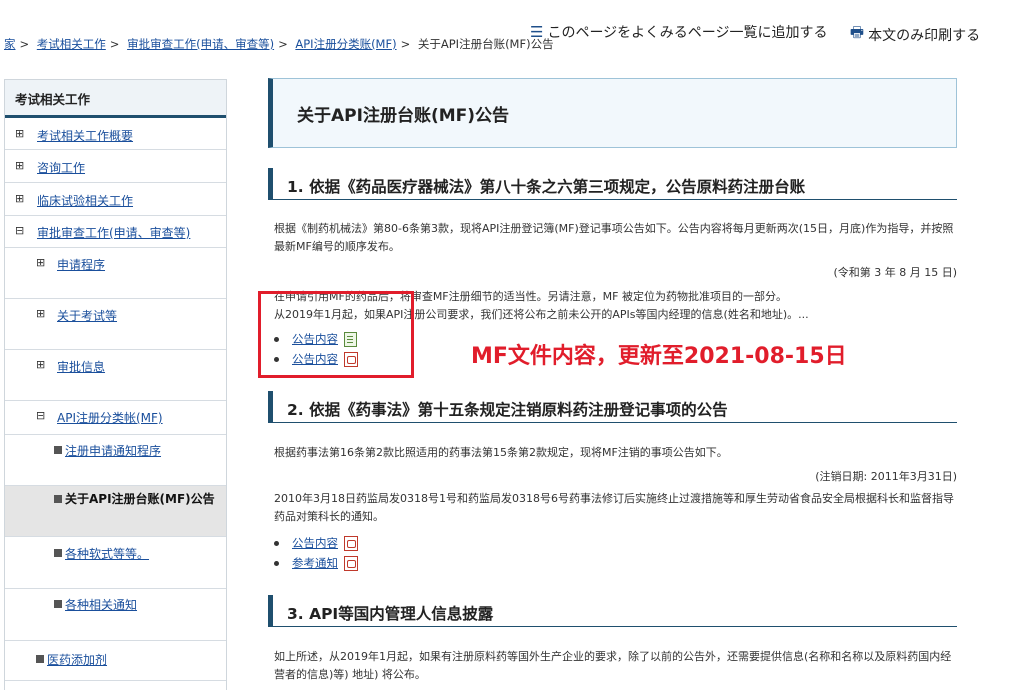 The height and width of the screenshot is (690, 1012). What do you see at coordinates (81, 367) in the screenshot?
I see `sidebar-item-label: 审批信息` at bounding box center [81, 367].